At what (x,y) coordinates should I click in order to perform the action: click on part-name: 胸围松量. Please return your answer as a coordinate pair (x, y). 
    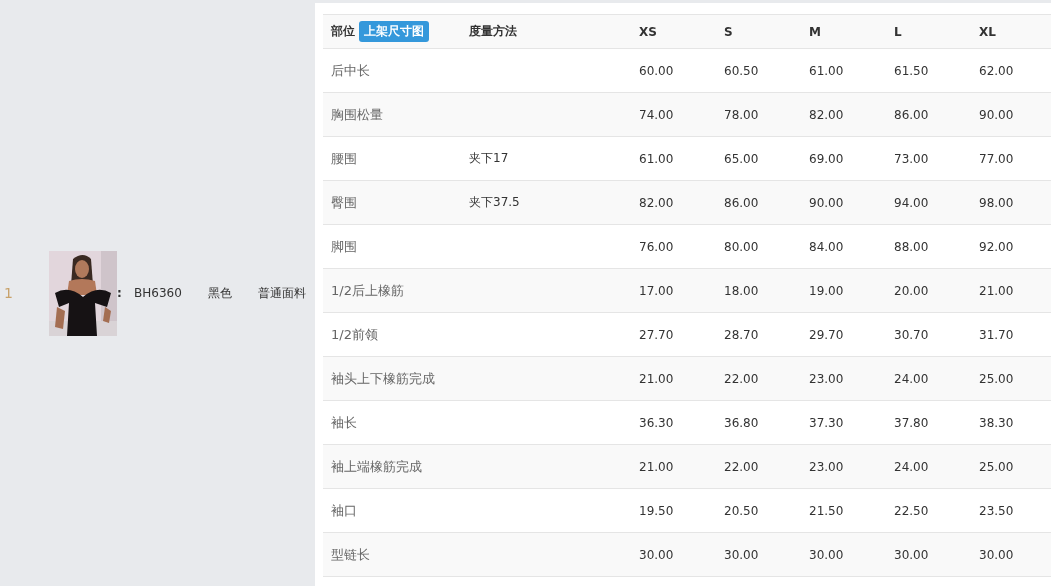
    Looking at the image, I should click on (357, 114).